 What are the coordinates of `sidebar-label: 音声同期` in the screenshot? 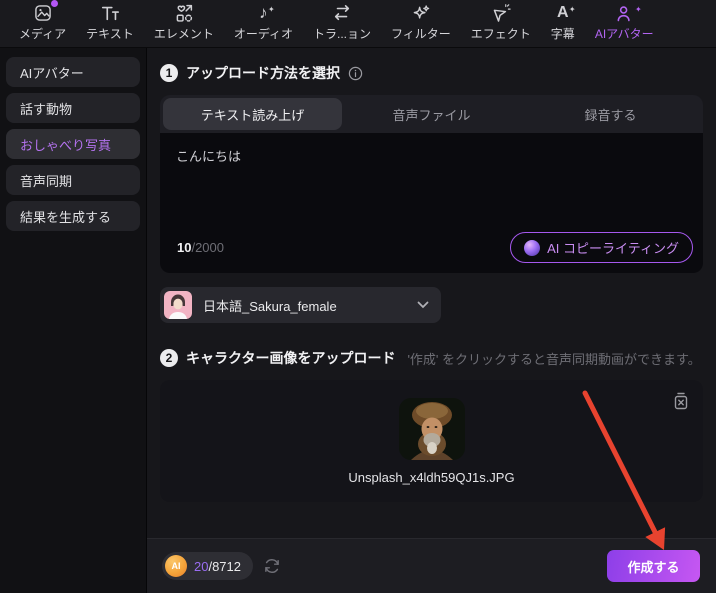 It's located at (46, 181).